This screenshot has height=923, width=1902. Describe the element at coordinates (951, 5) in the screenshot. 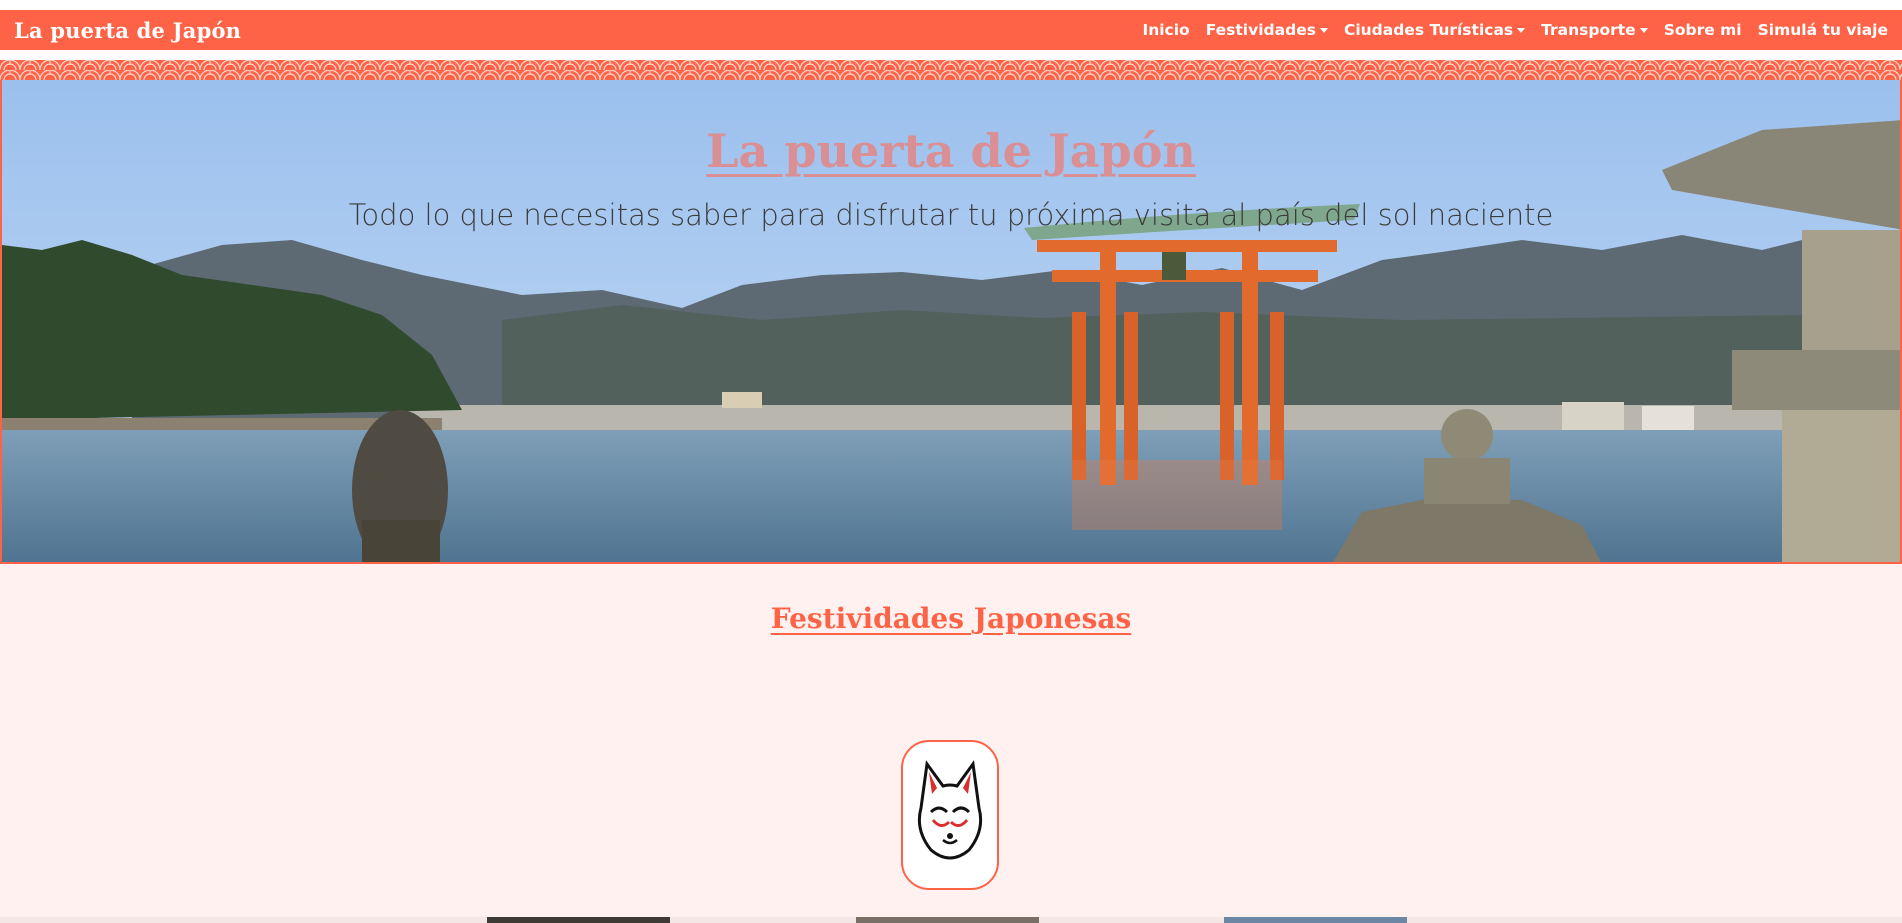

I see `top-gap` at that location.